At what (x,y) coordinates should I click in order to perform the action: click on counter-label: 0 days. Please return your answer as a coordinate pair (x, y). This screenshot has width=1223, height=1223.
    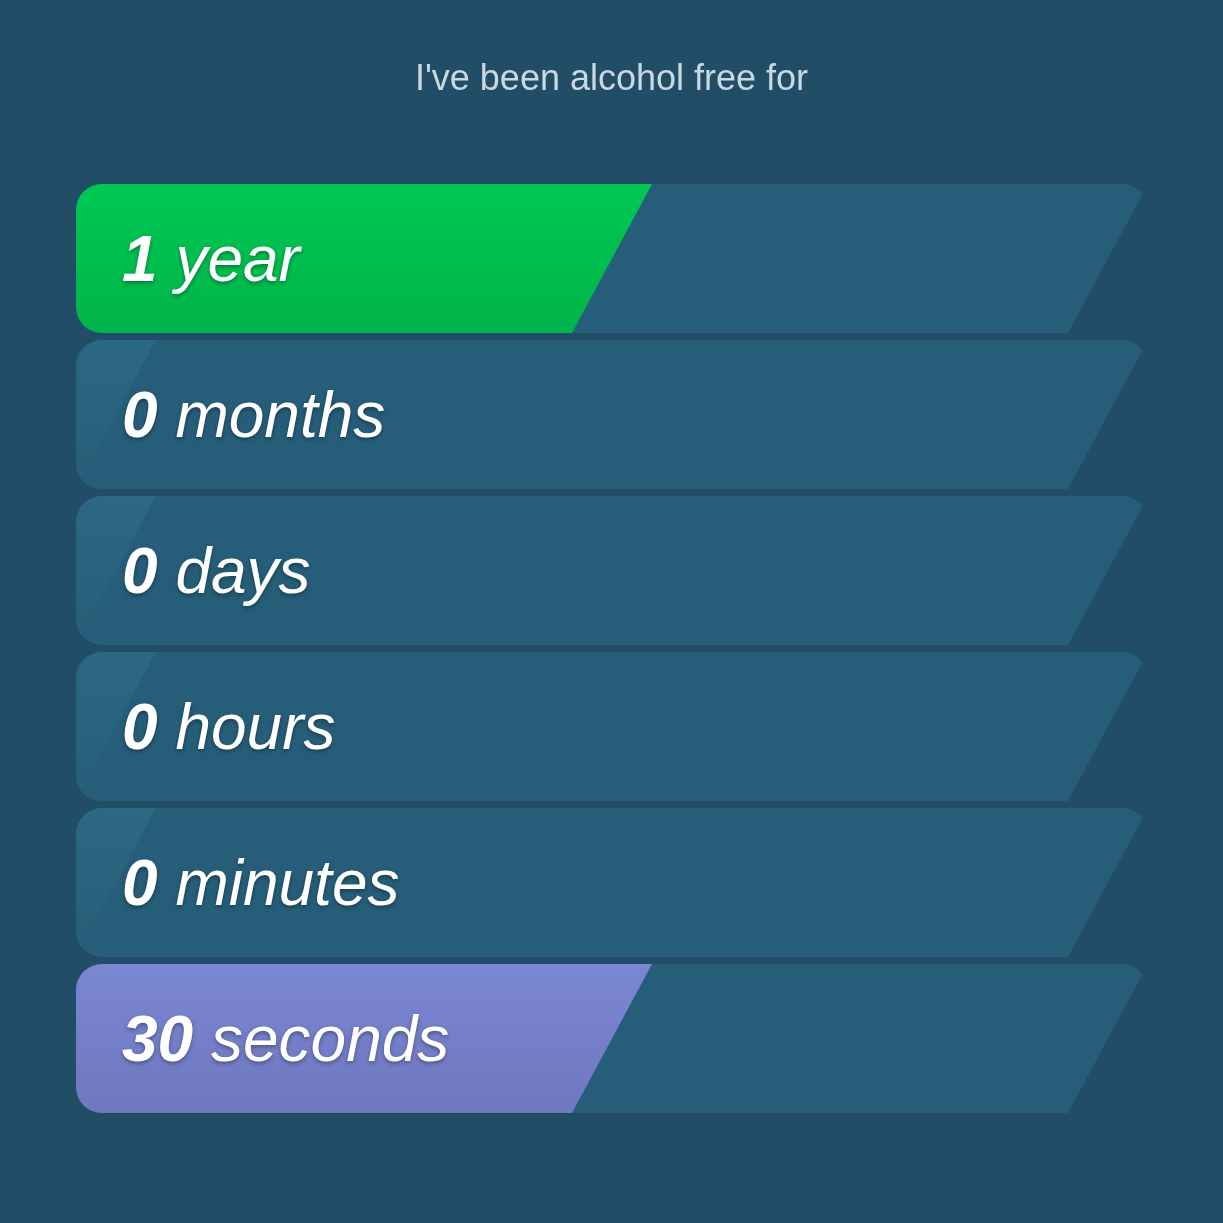
    Looking at the image, I should click on (216, 570).